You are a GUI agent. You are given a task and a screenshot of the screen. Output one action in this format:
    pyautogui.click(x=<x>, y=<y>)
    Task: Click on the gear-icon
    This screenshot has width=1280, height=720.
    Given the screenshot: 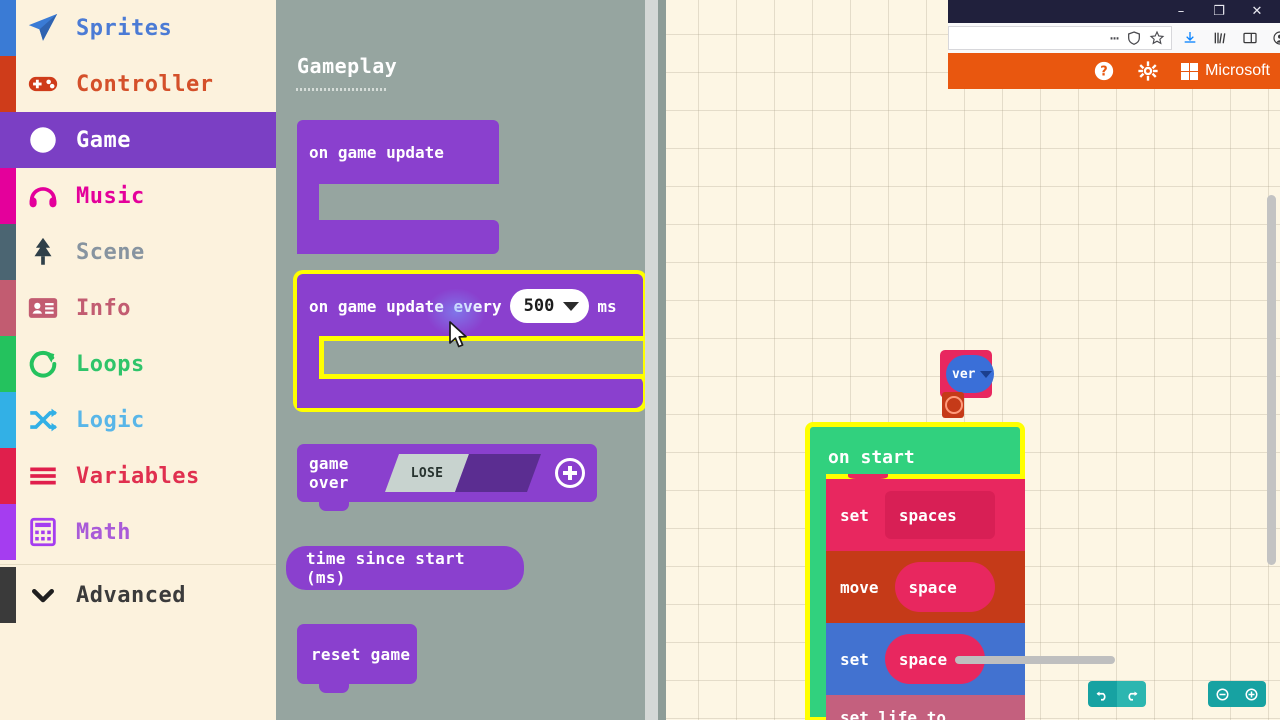 What is the action you would take?
    pyautogui.click(x=1148, y=71)
    